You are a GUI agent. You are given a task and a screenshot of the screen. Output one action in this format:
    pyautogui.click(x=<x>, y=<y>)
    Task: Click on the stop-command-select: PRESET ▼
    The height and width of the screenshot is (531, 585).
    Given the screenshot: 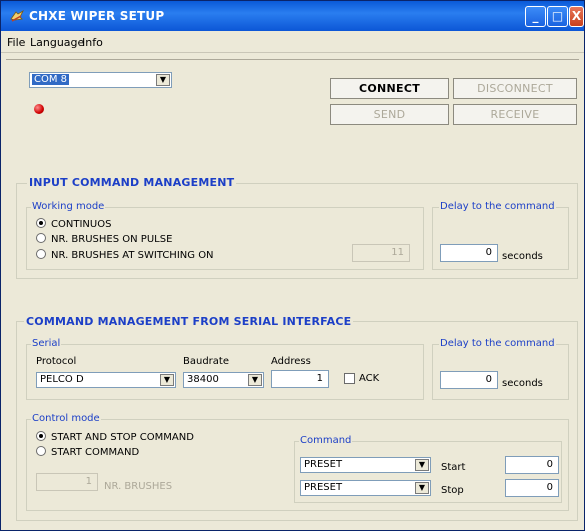 What is the action you would take?
    pyautogui.click(x=365, y=488)
    